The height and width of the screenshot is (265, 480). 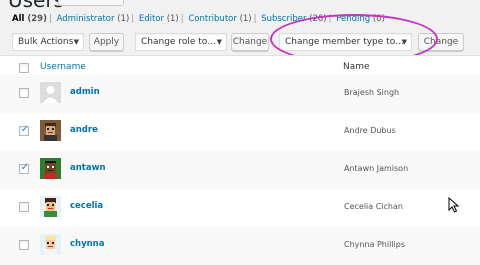 What do you see at coordinates (376, 168) in the screenshot?
I see `user-fullname: Antawn Jamison` at bounding box center [376, 168].